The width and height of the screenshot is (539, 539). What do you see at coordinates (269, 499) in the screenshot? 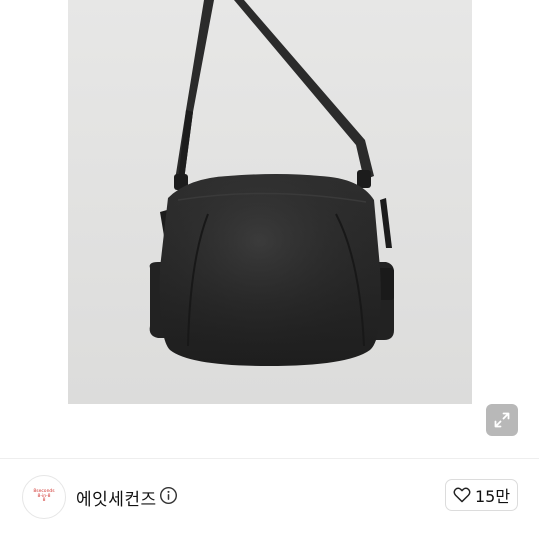
I see `shop-bar: 8seconds 8-in-8 8 에잇세컨즈 15만` at bounding box center [269, 499].